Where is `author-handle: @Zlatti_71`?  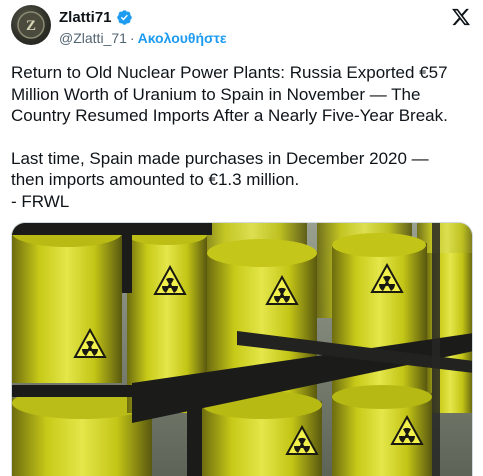 author-handle: @Zlatti_71 is located at coordinates (93, 38).